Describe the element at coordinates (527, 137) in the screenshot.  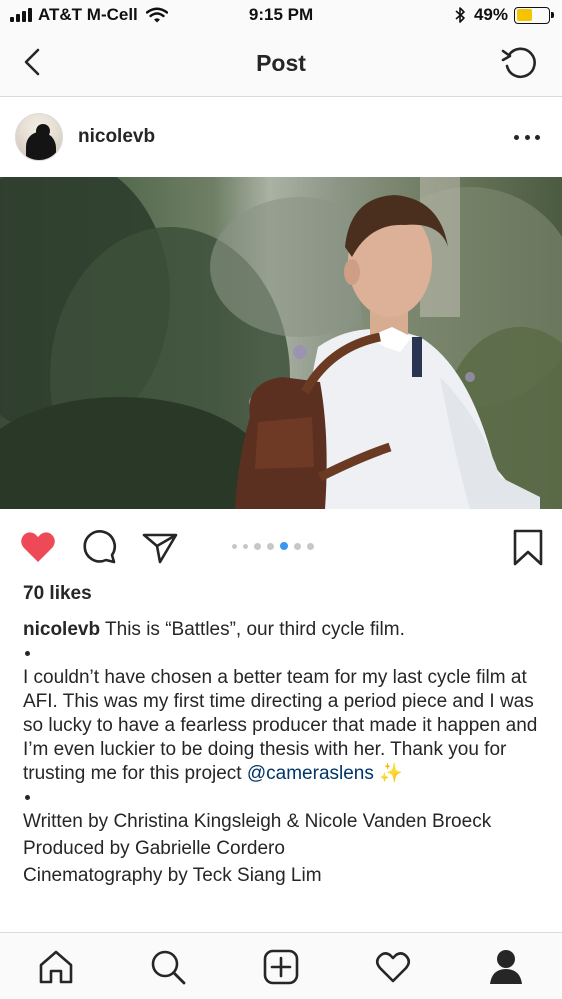
I see `more-options-icon` at that location.